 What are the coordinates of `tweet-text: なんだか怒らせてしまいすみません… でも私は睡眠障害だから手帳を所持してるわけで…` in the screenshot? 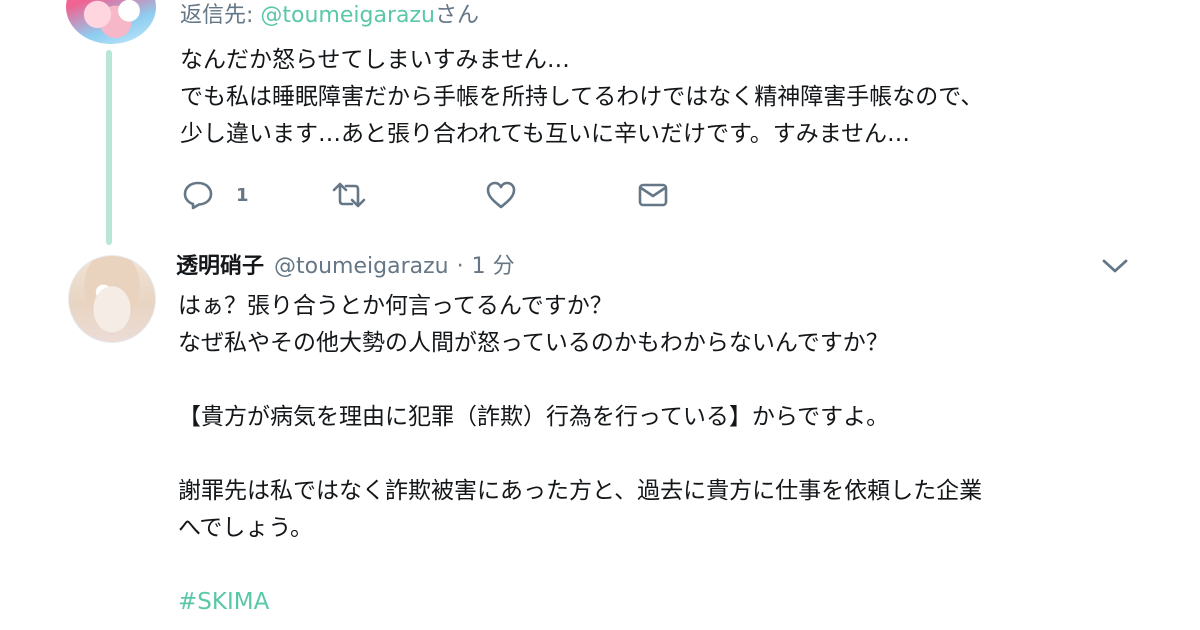 It's located at (581, 97).